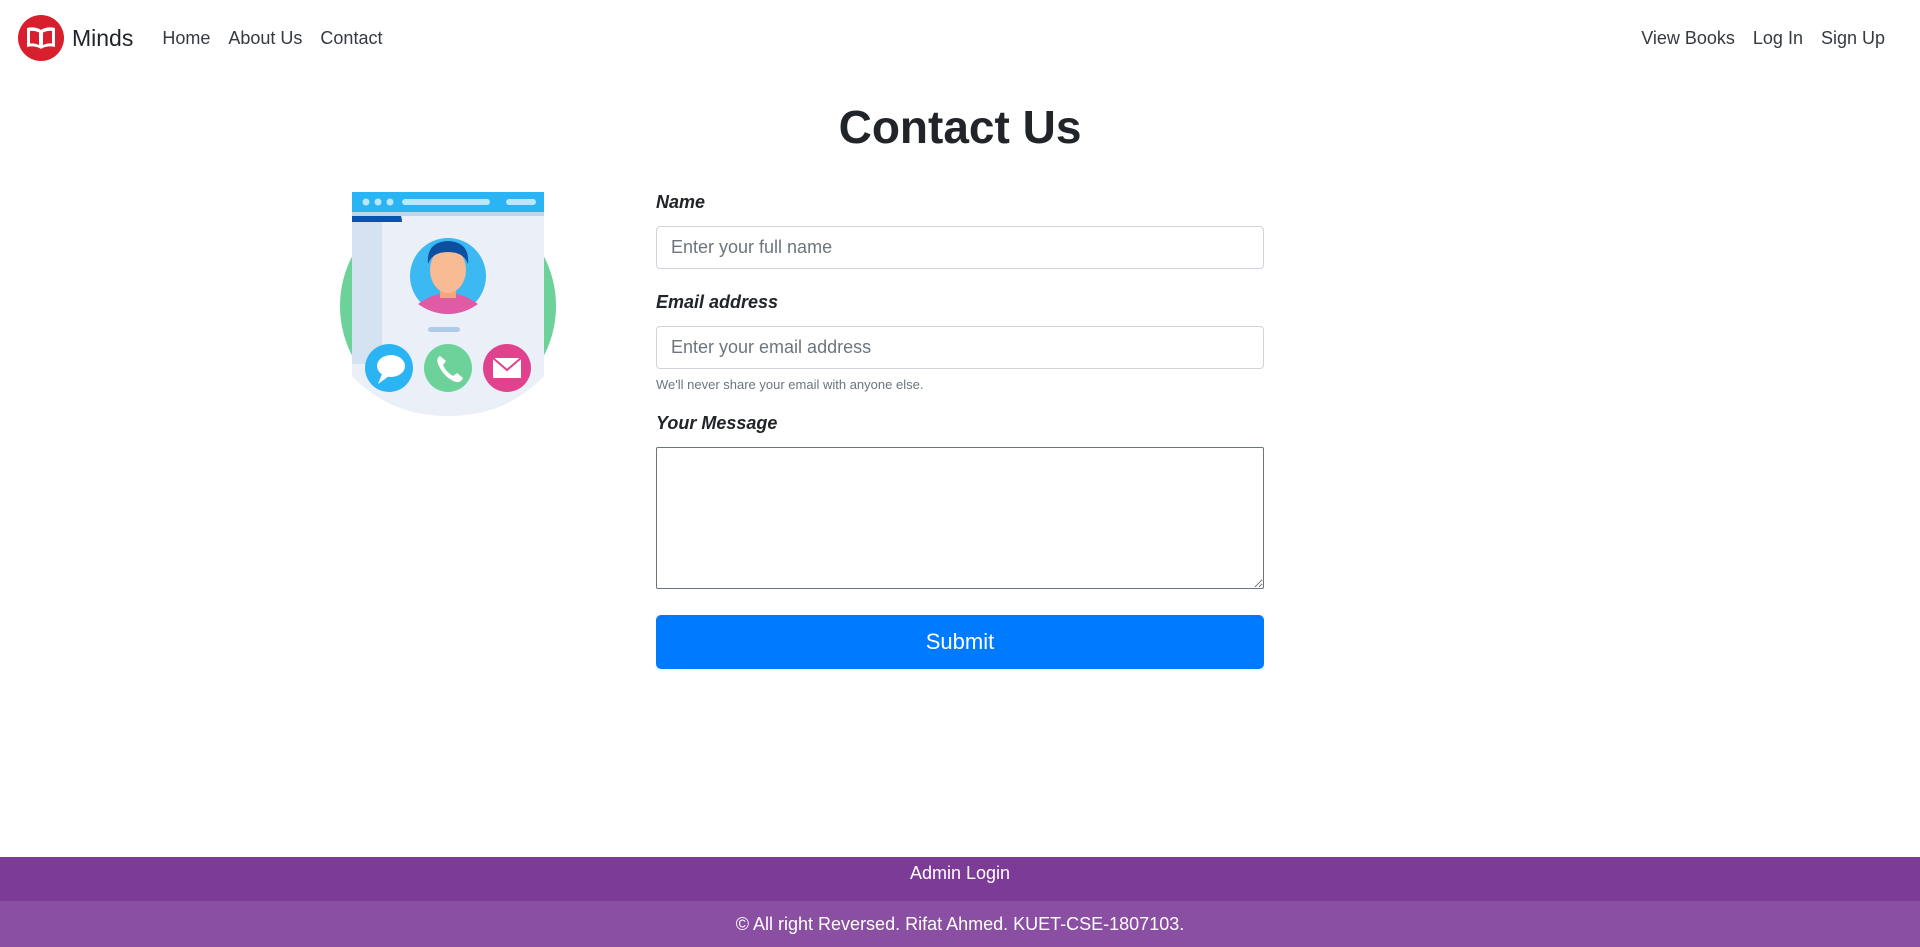  What do you see at coordinates (960, 347) in the screenshot?
I see `email-input` at bounding box center [960, 347].